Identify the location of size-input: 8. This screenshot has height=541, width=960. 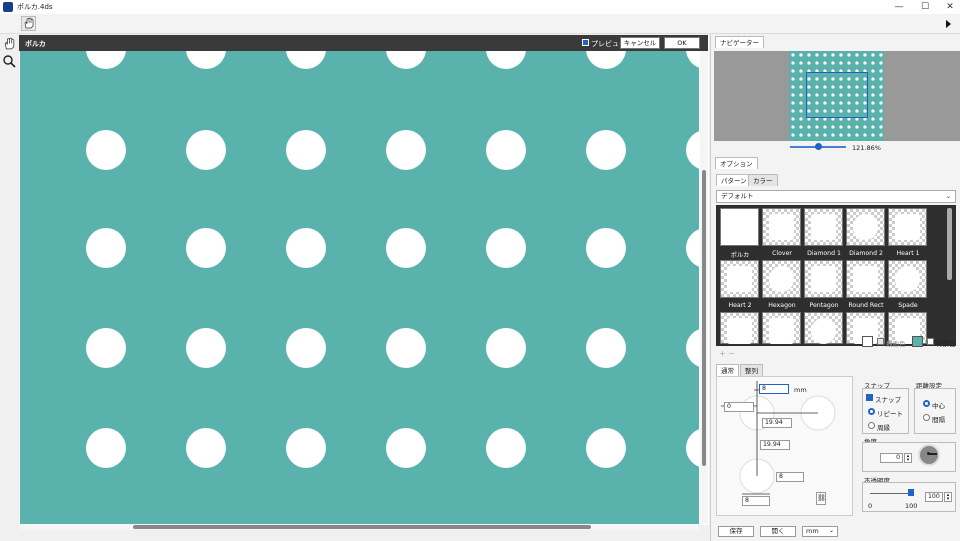
(774, 389).